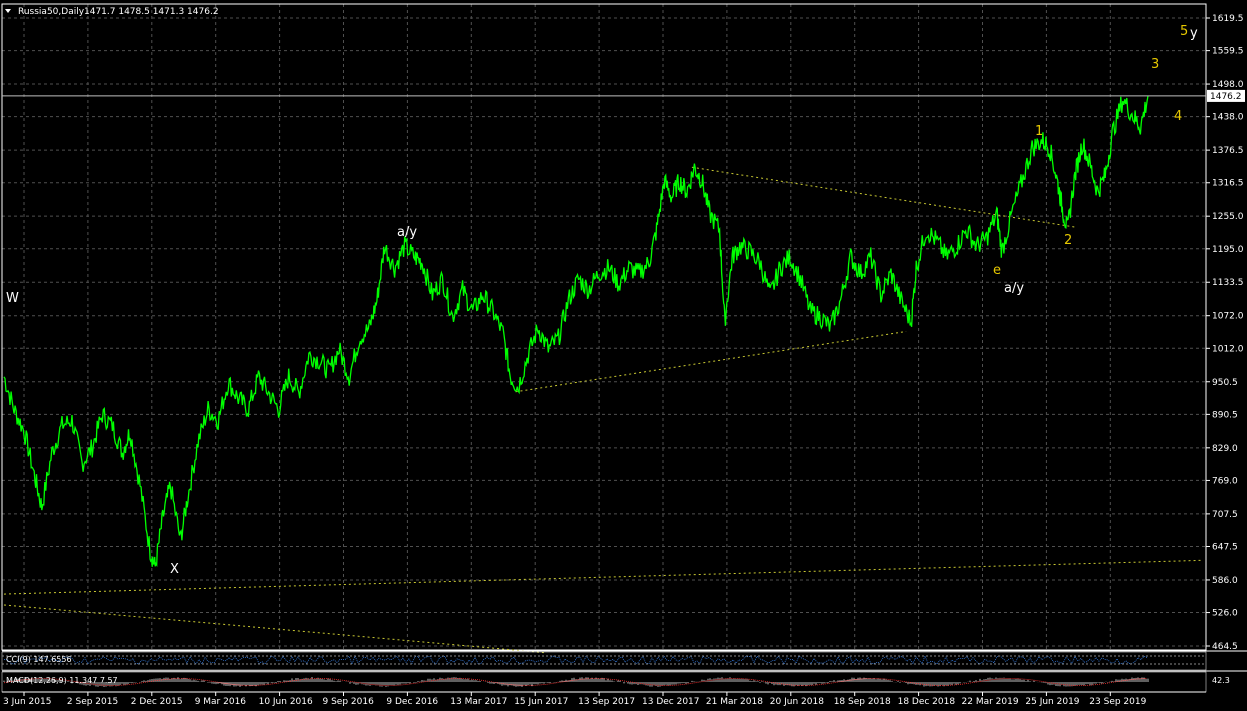 The height and width of the screenshot is (711, 1247). Describe the element at coordinates (1225, 614) in the screenshot. I see `y-tick-label: 526.0` at that location.